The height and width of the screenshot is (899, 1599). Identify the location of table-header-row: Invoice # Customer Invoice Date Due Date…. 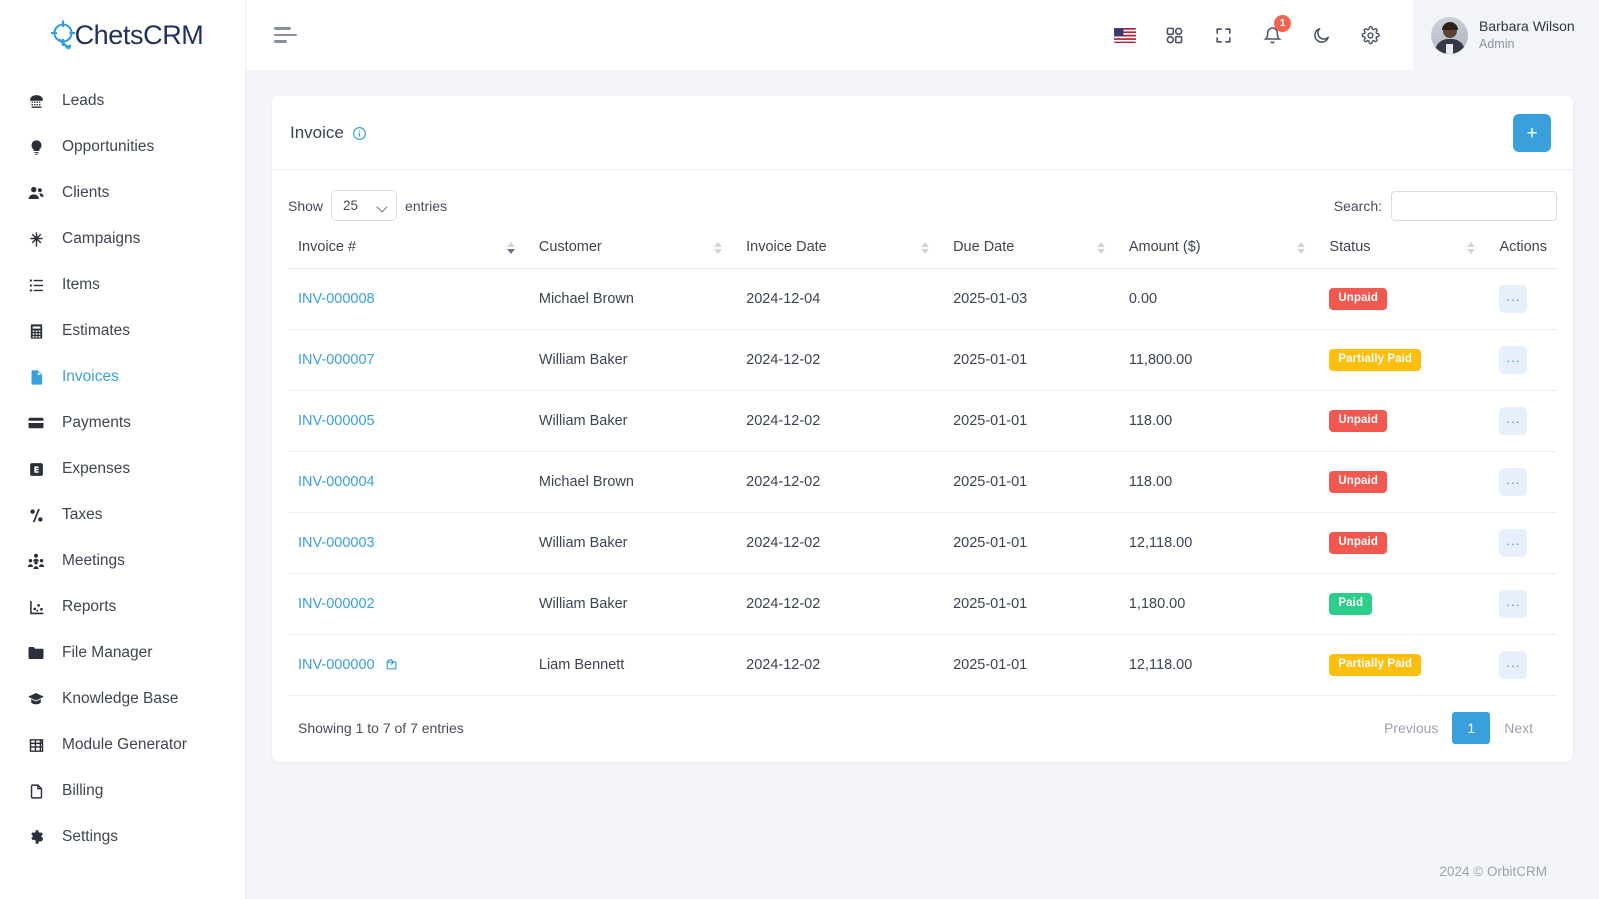
(922, 248).